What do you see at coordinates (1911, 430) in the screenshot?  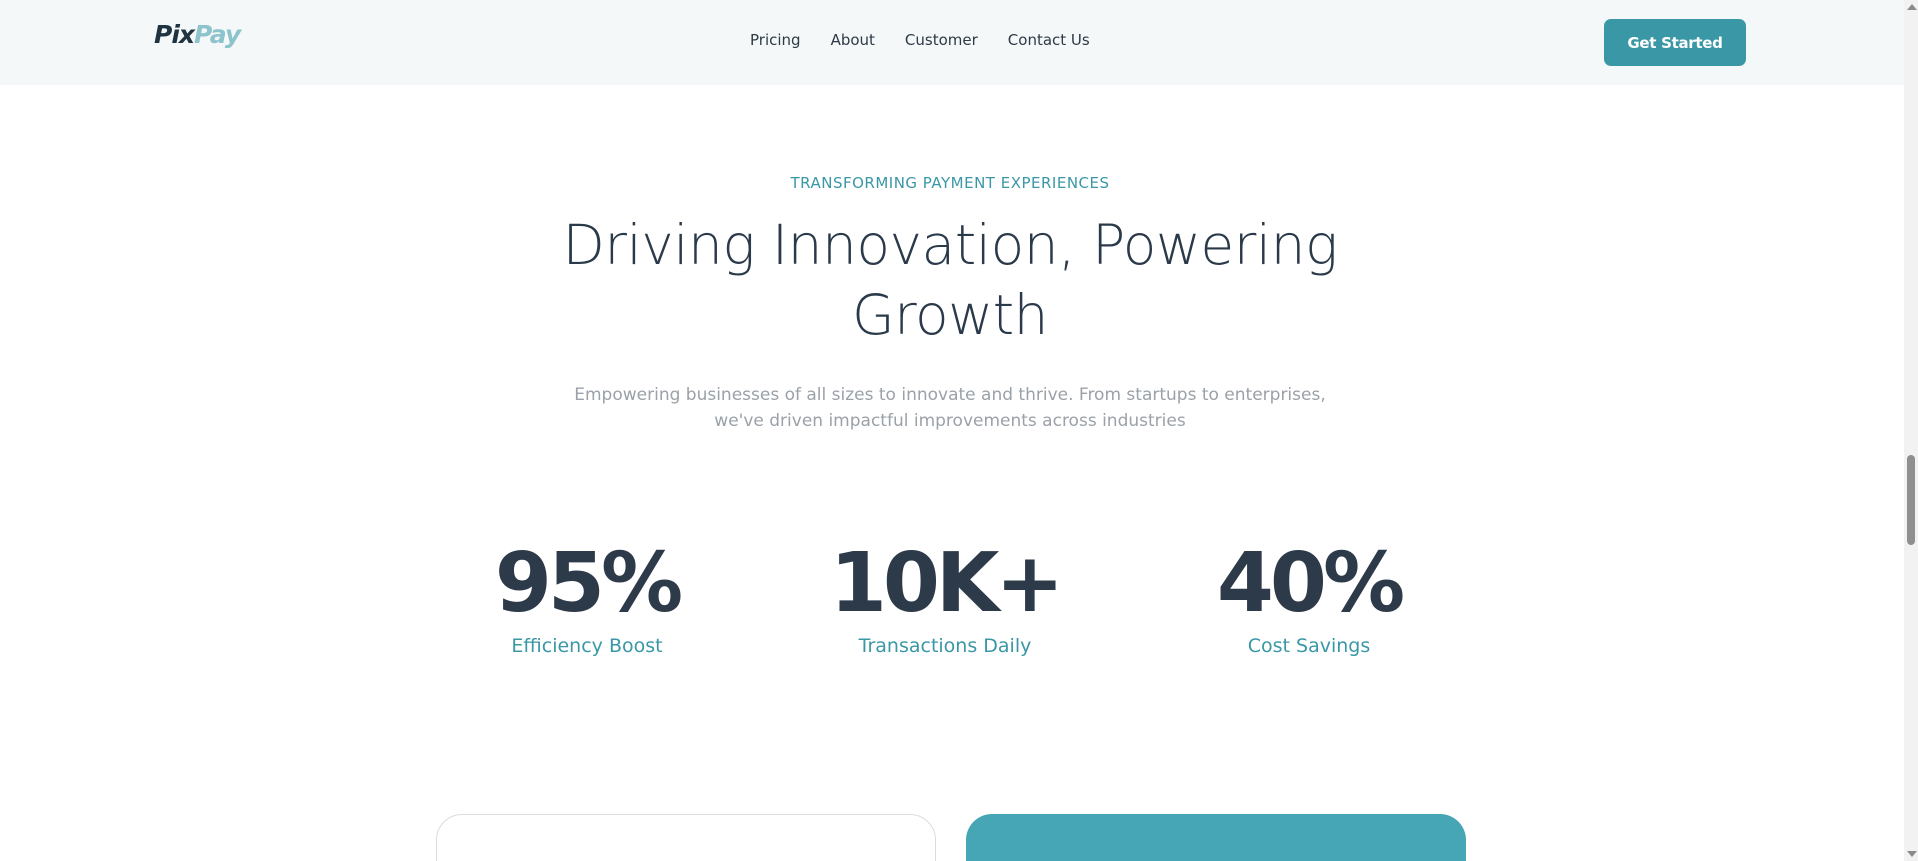 I see `vertical-scrollbar` at bounding box center [1911, 430].